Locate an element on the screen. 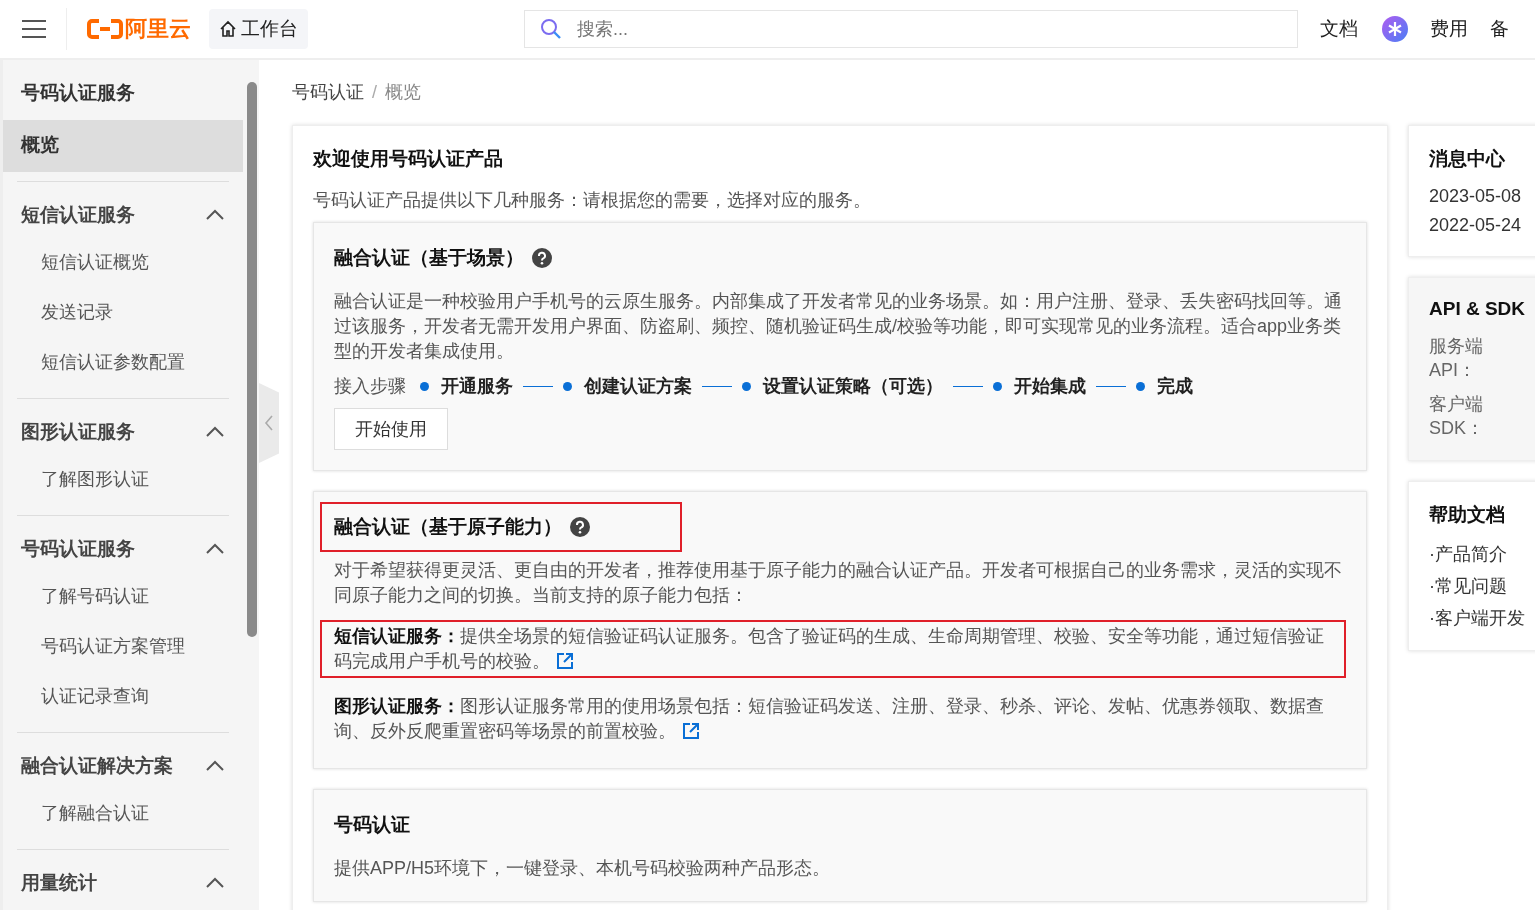 The width and height of the screenshot is (1535, 910). capability-text: 短信认证服务：提供全场景的短信验证码认证服务。包含了验证码的生成、生命周期管理、校验、安全等功能，通过短信验证码完成用户手机号的校验。 is located at coordinates (833, 649).